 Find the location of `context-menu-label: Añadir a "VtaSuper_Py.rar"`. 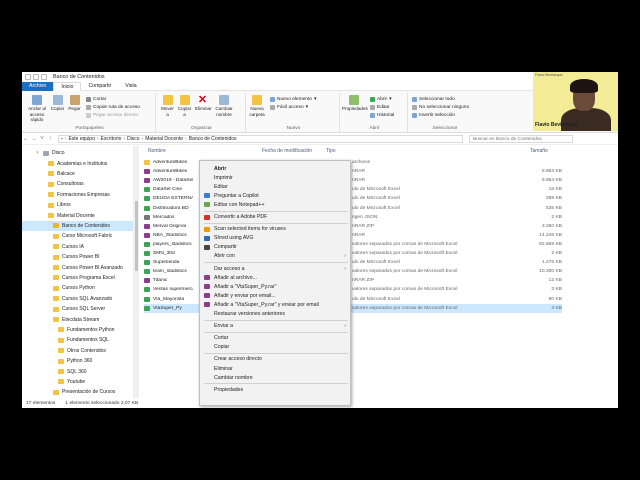

context-menu-label: Añadir a "VtaSuper_Py.rar" is located at coordinates (245, 286).